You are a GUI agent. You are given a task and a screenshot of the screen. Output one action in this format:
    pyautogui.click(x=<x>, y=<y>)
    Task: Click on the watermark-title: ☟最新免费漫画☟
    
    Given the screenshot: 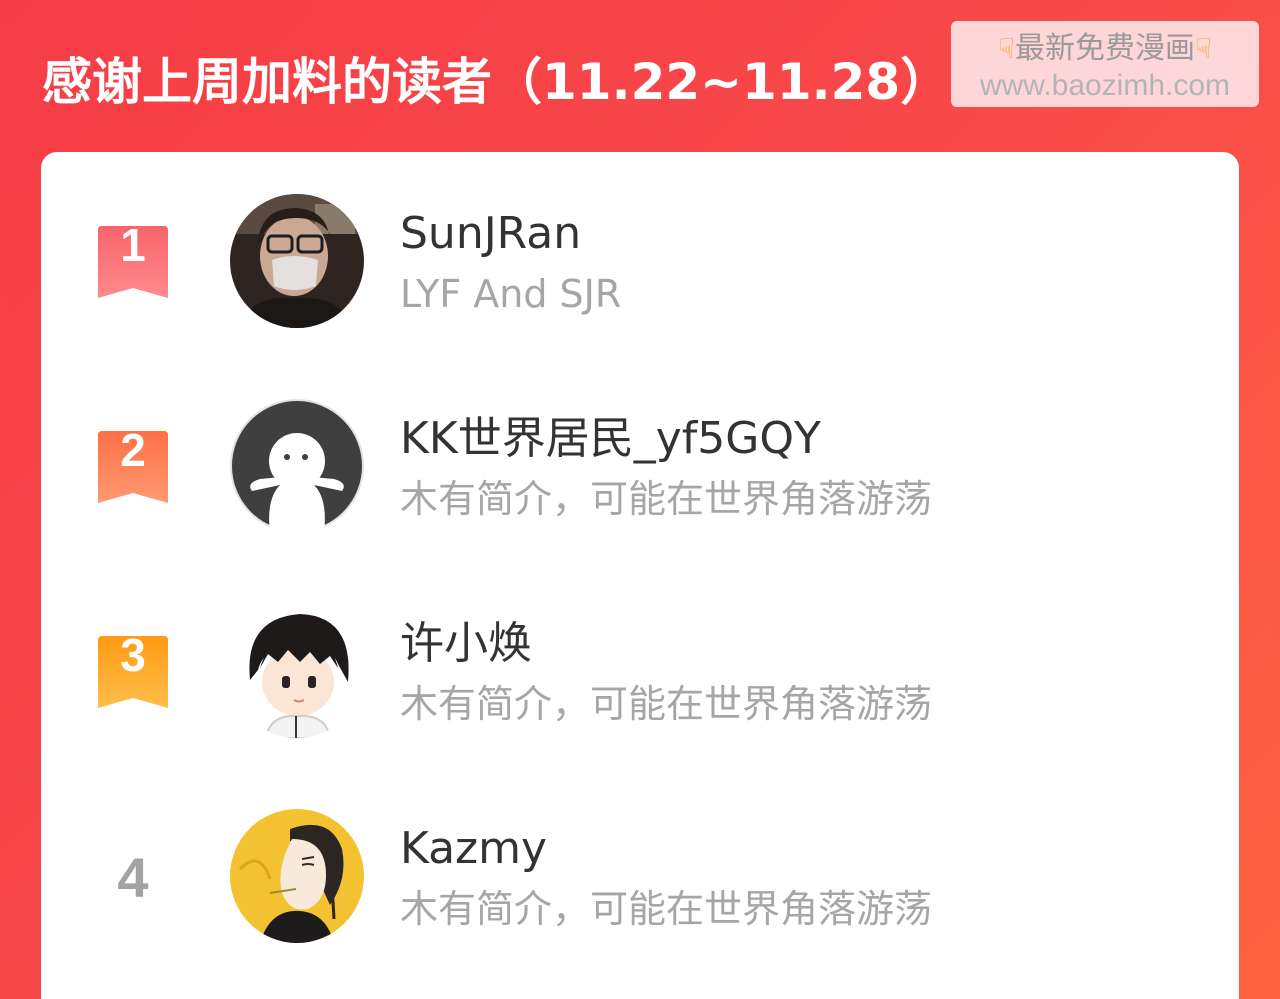 What is the action you would take?
    pyautogui.click(x=1105, y=49)
    